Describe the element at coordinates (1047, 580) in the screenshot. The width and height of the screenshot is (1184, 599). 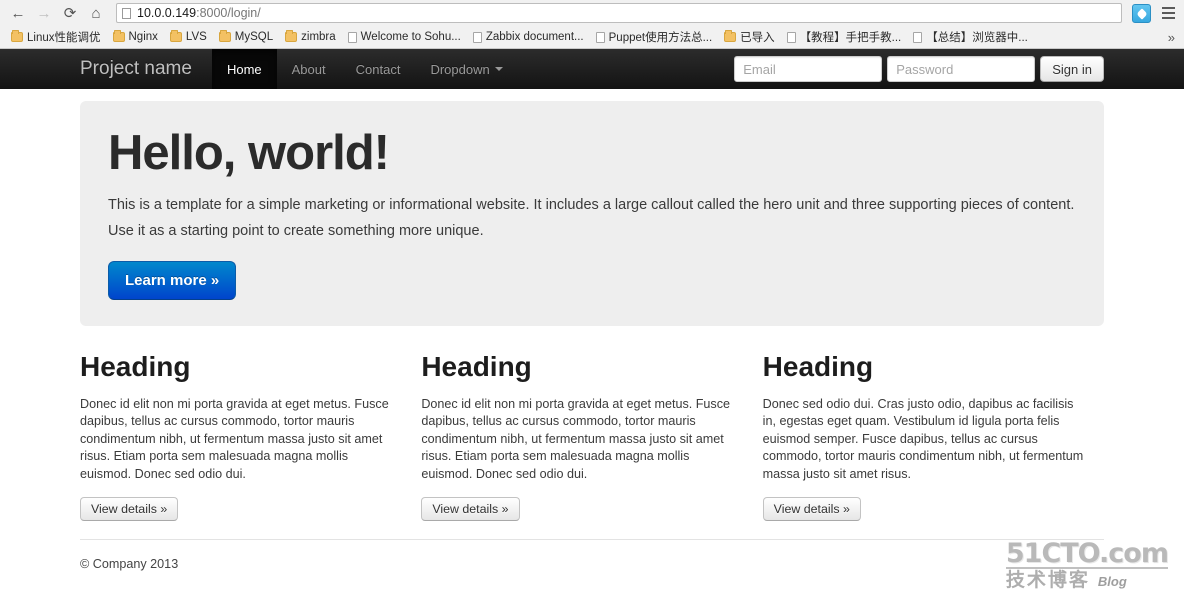
I see `watermark-subtitle-cn: 技术博客` at that location.